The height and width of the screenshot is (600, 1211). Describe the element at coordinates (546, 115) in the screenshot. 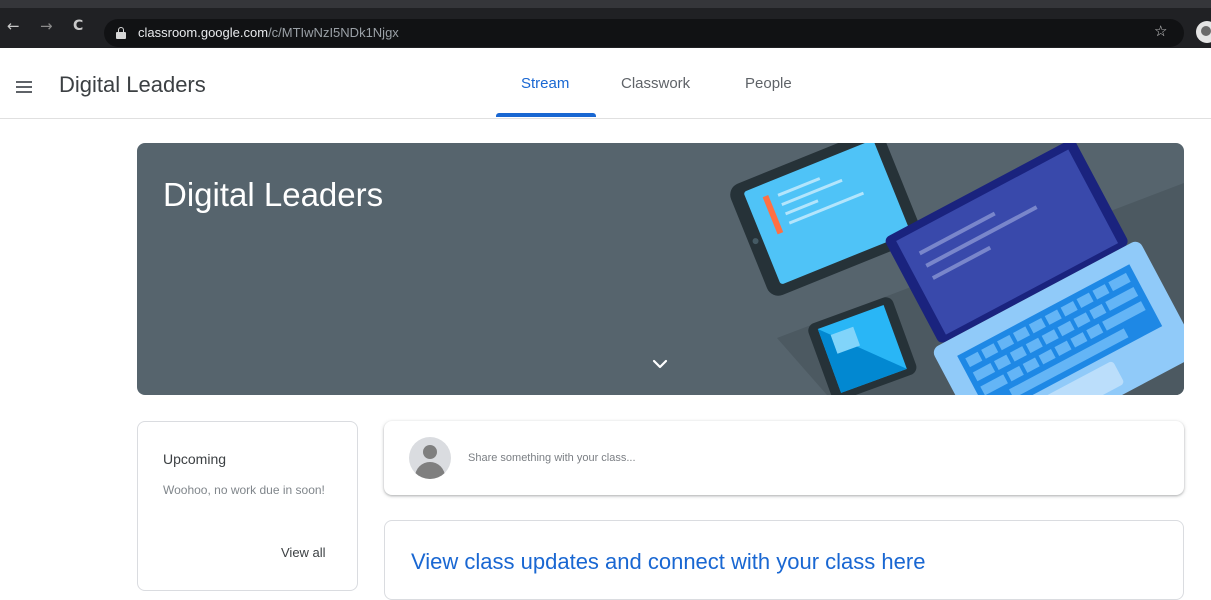

I see `active-tab-indicator` at that location.